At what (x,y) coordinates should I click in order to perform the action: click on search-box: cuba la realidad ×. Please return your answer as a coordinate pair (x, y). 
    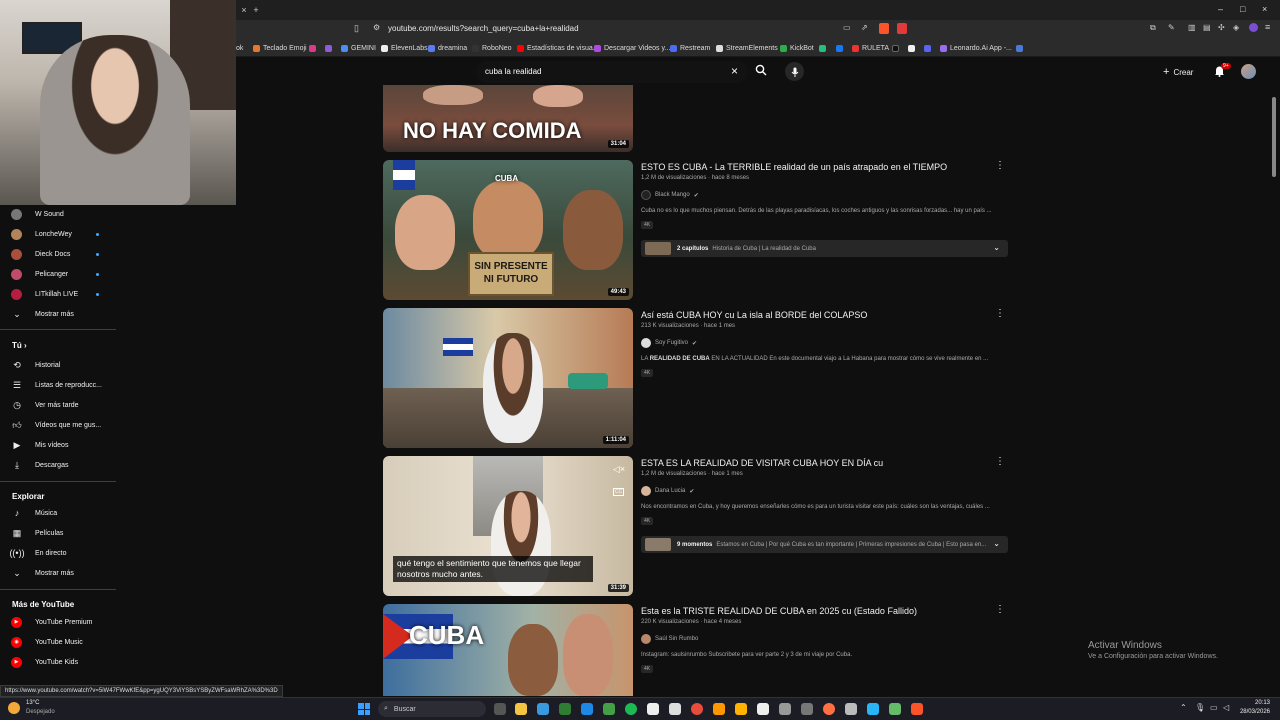
    Looking at the image, I should click on (612, 72).